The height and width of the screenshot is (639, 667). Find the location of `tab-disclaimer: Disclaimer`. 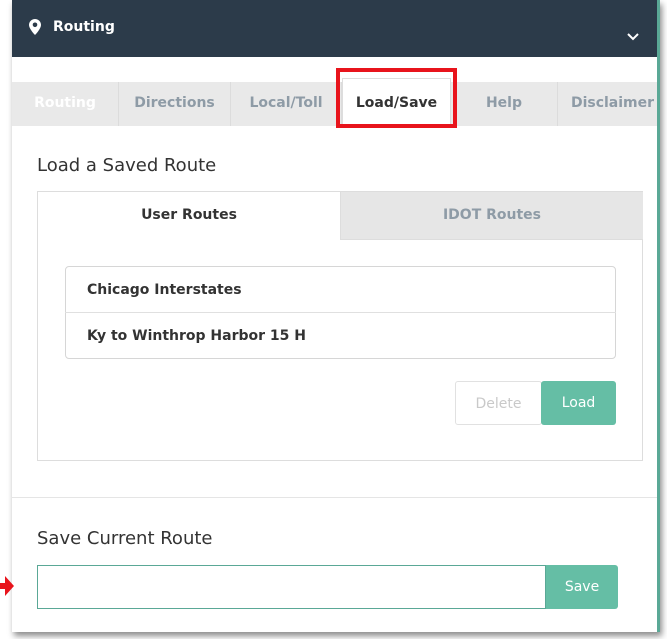

tab-disclaimer: Disclaimer is located at coordinates (607, 104).